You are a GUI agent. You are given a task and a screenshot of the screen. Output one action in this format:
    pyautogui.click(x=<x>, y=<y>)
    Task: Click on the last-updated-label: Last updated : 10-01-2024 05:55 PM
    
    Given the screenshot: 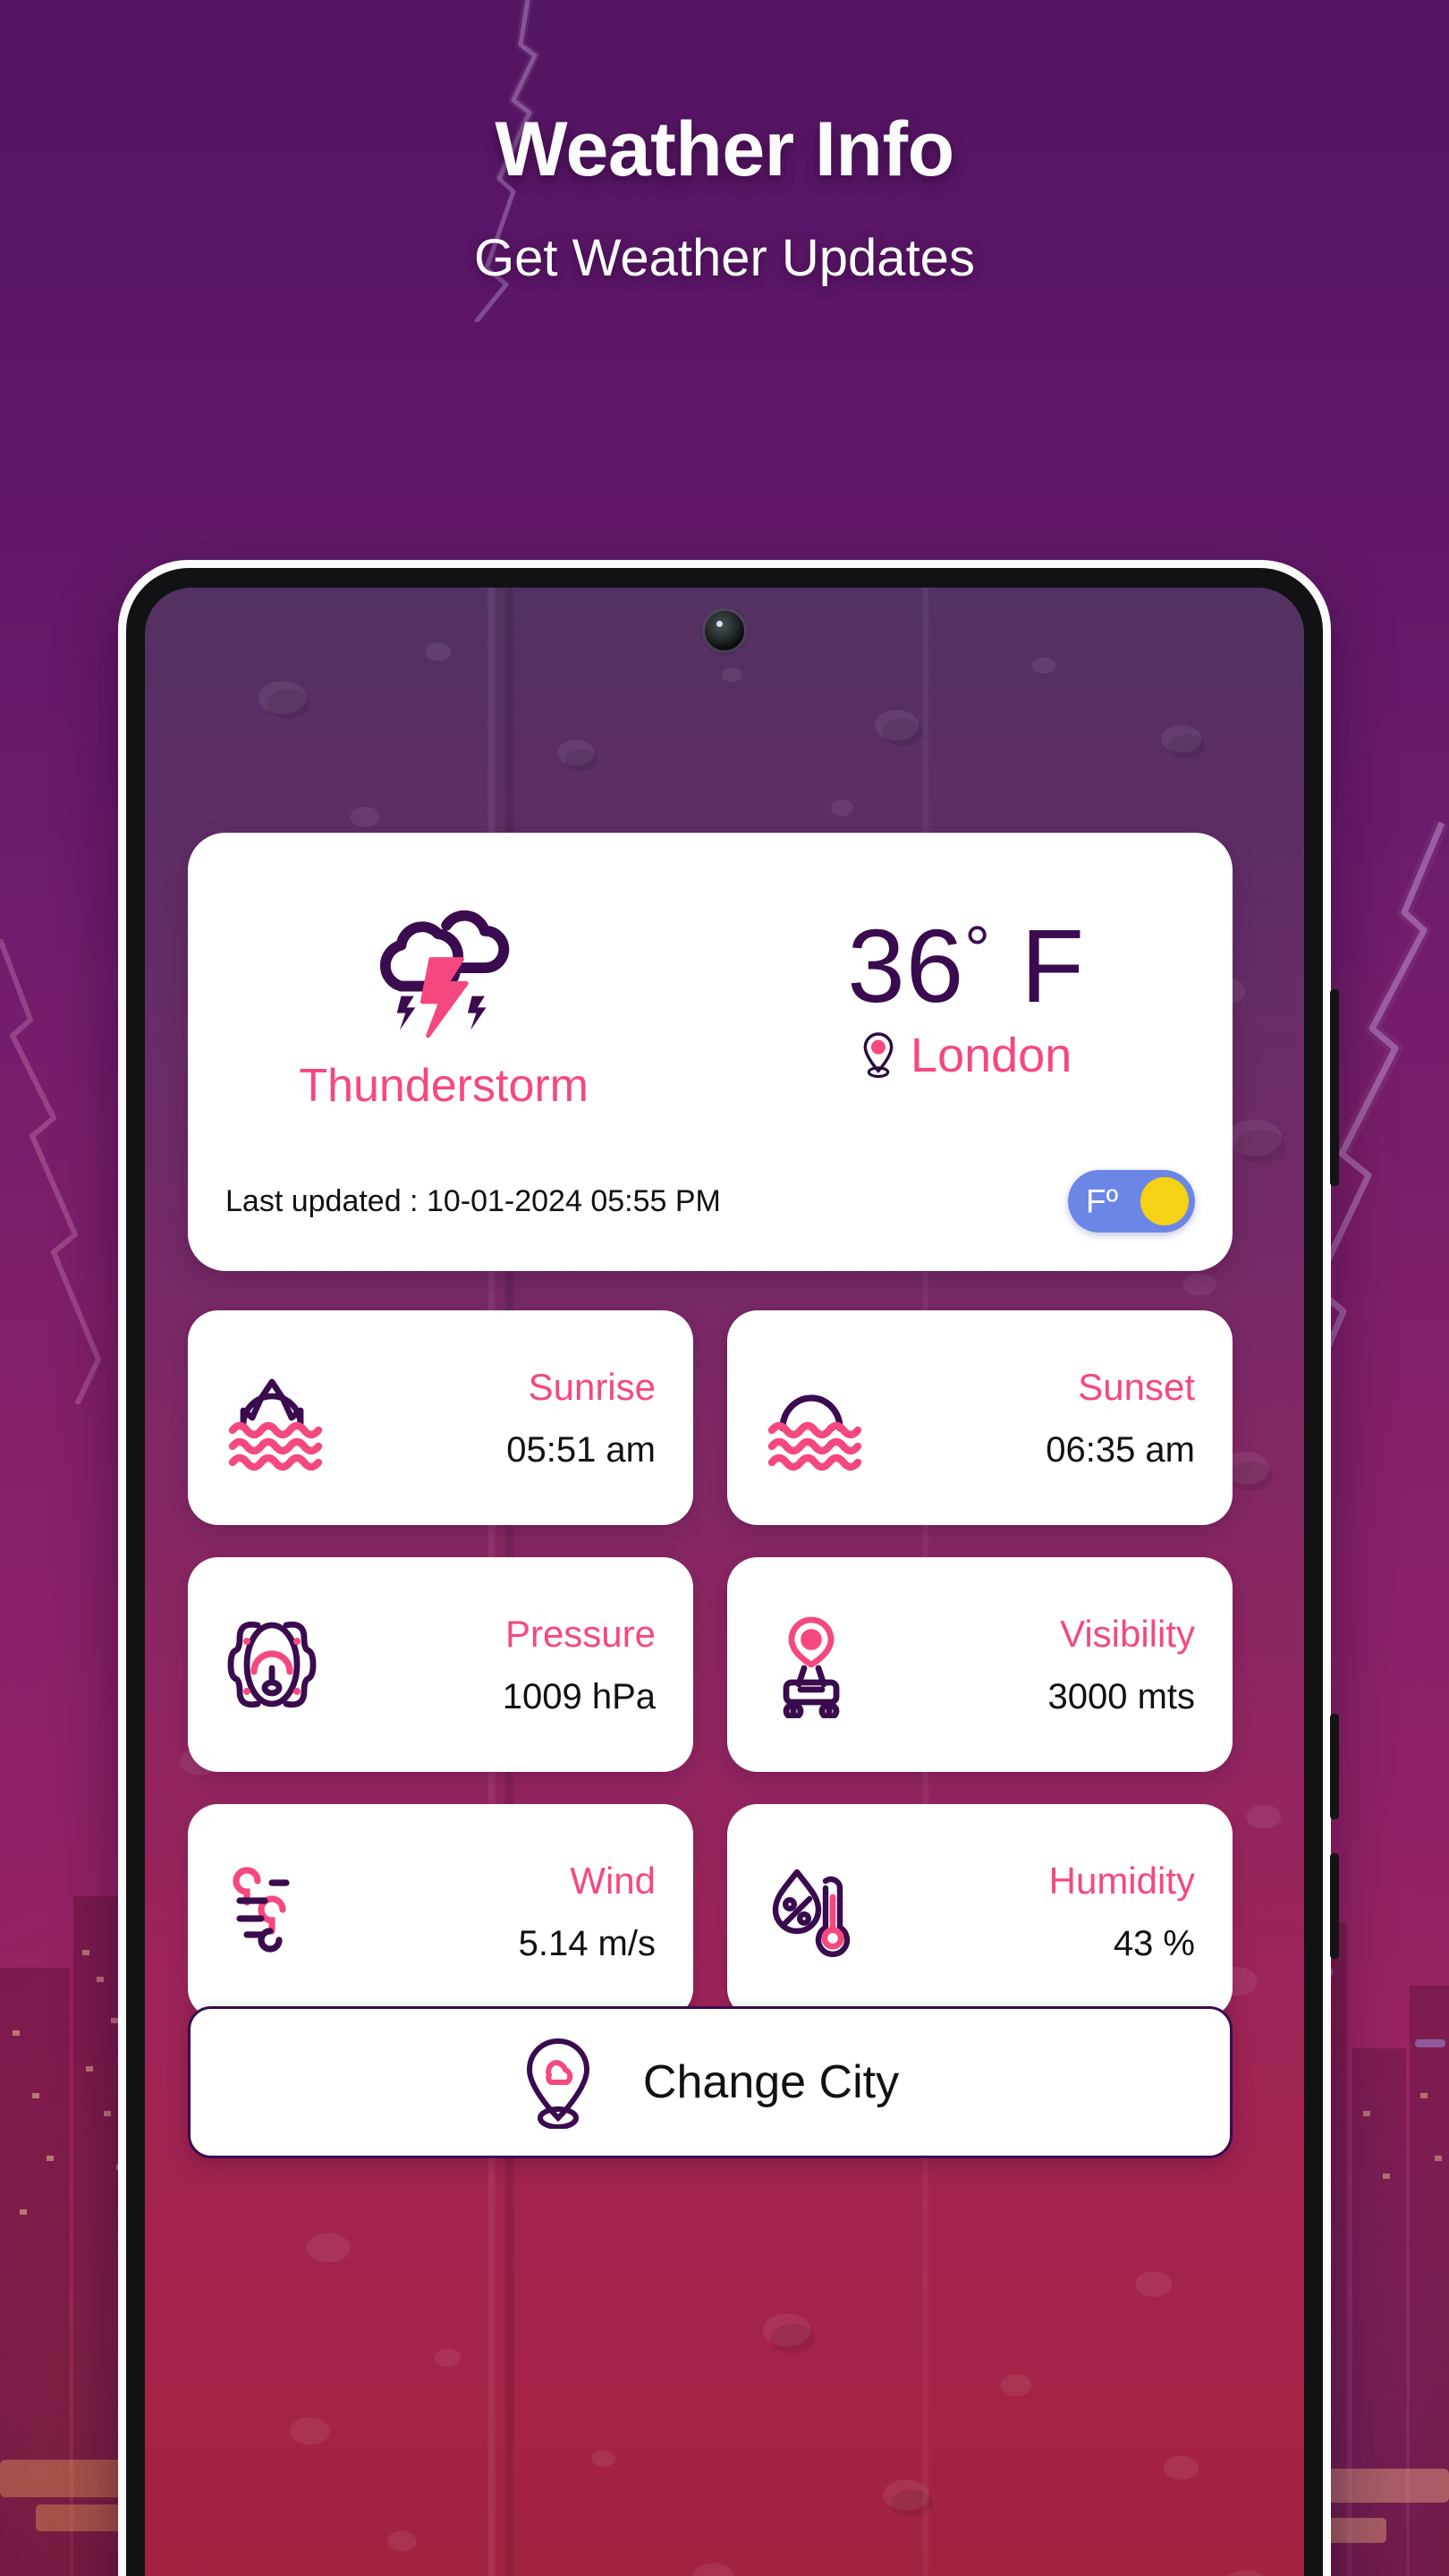 What is the action you would take?
    pyautogui.click(x=473, y=1200)
    